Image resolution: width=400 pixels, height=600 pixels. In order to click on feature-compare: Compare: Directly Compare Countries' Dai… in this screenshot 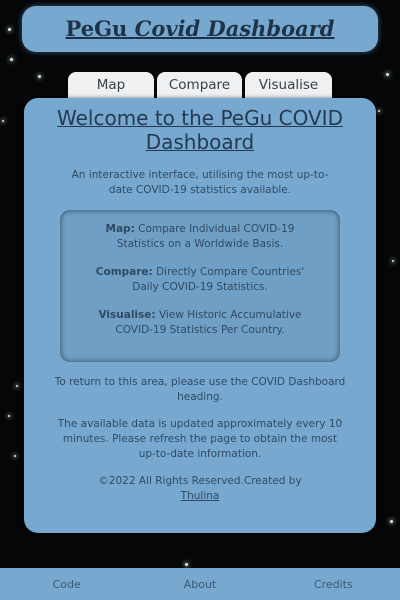, I will do `click(200, 279)`.